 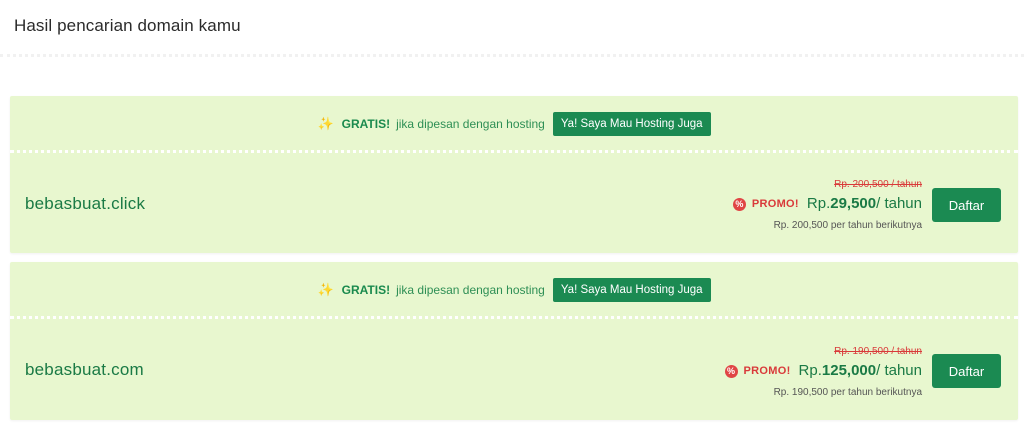 What do you see at coordinates (853, 203) in the screenshot?
I see `price-value: 29,500` at bounding box center [853, 203].